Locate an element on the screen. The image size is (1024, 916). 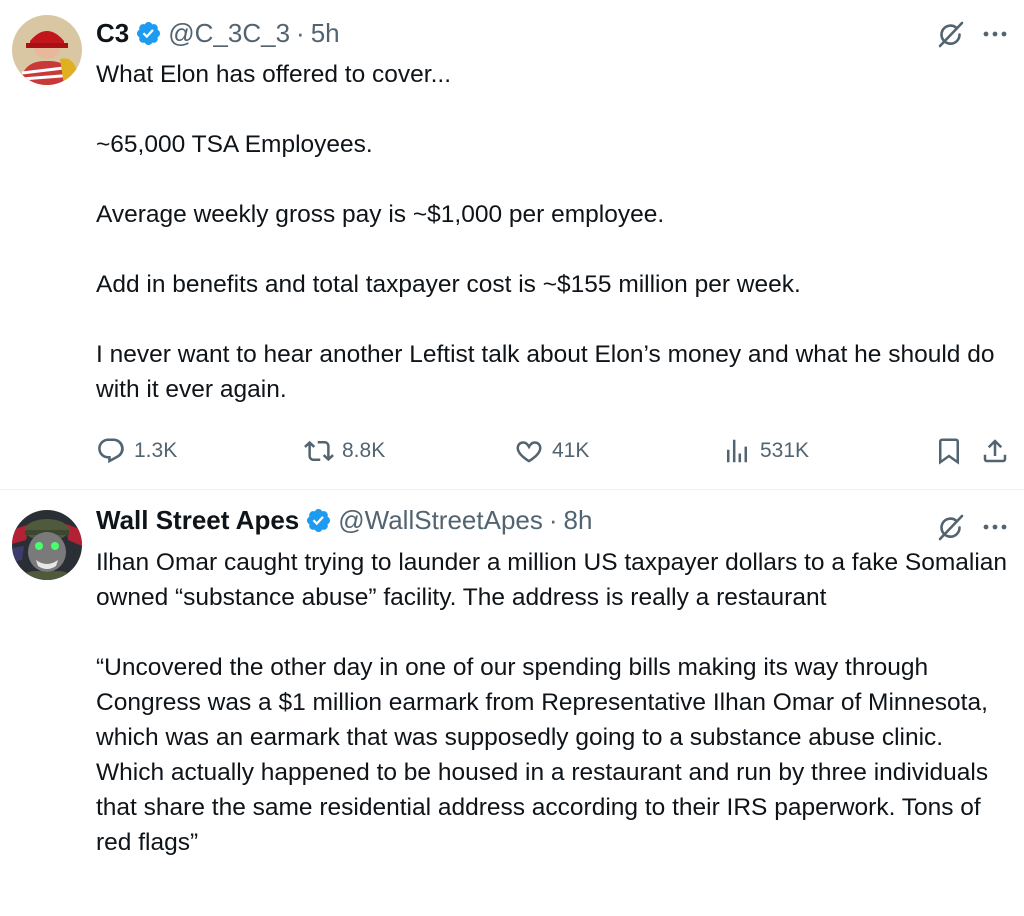
bookmark-button is located at coordinates (949, 451).